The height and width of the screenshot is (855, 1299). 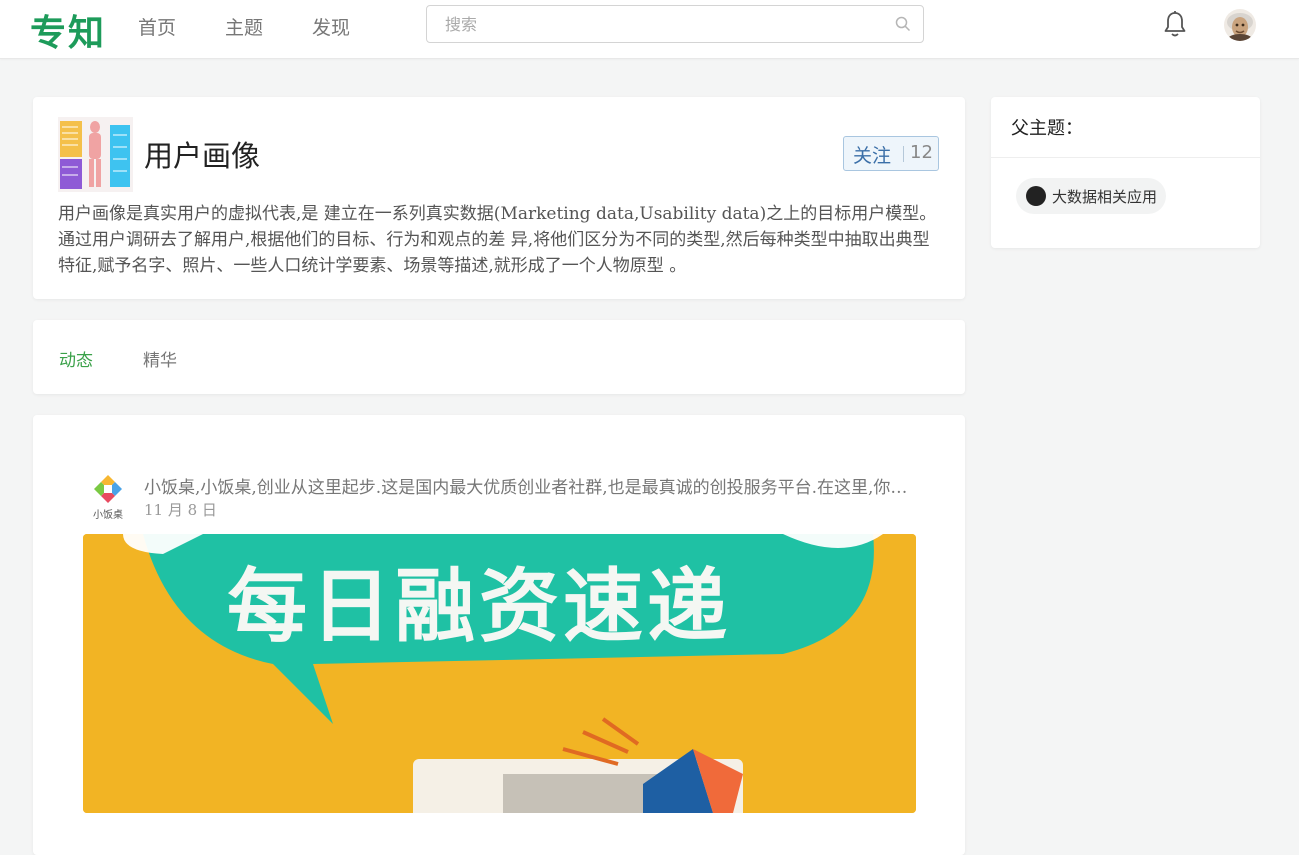 I want to click on nav-discover: 发现, so click(x=331, y=26).